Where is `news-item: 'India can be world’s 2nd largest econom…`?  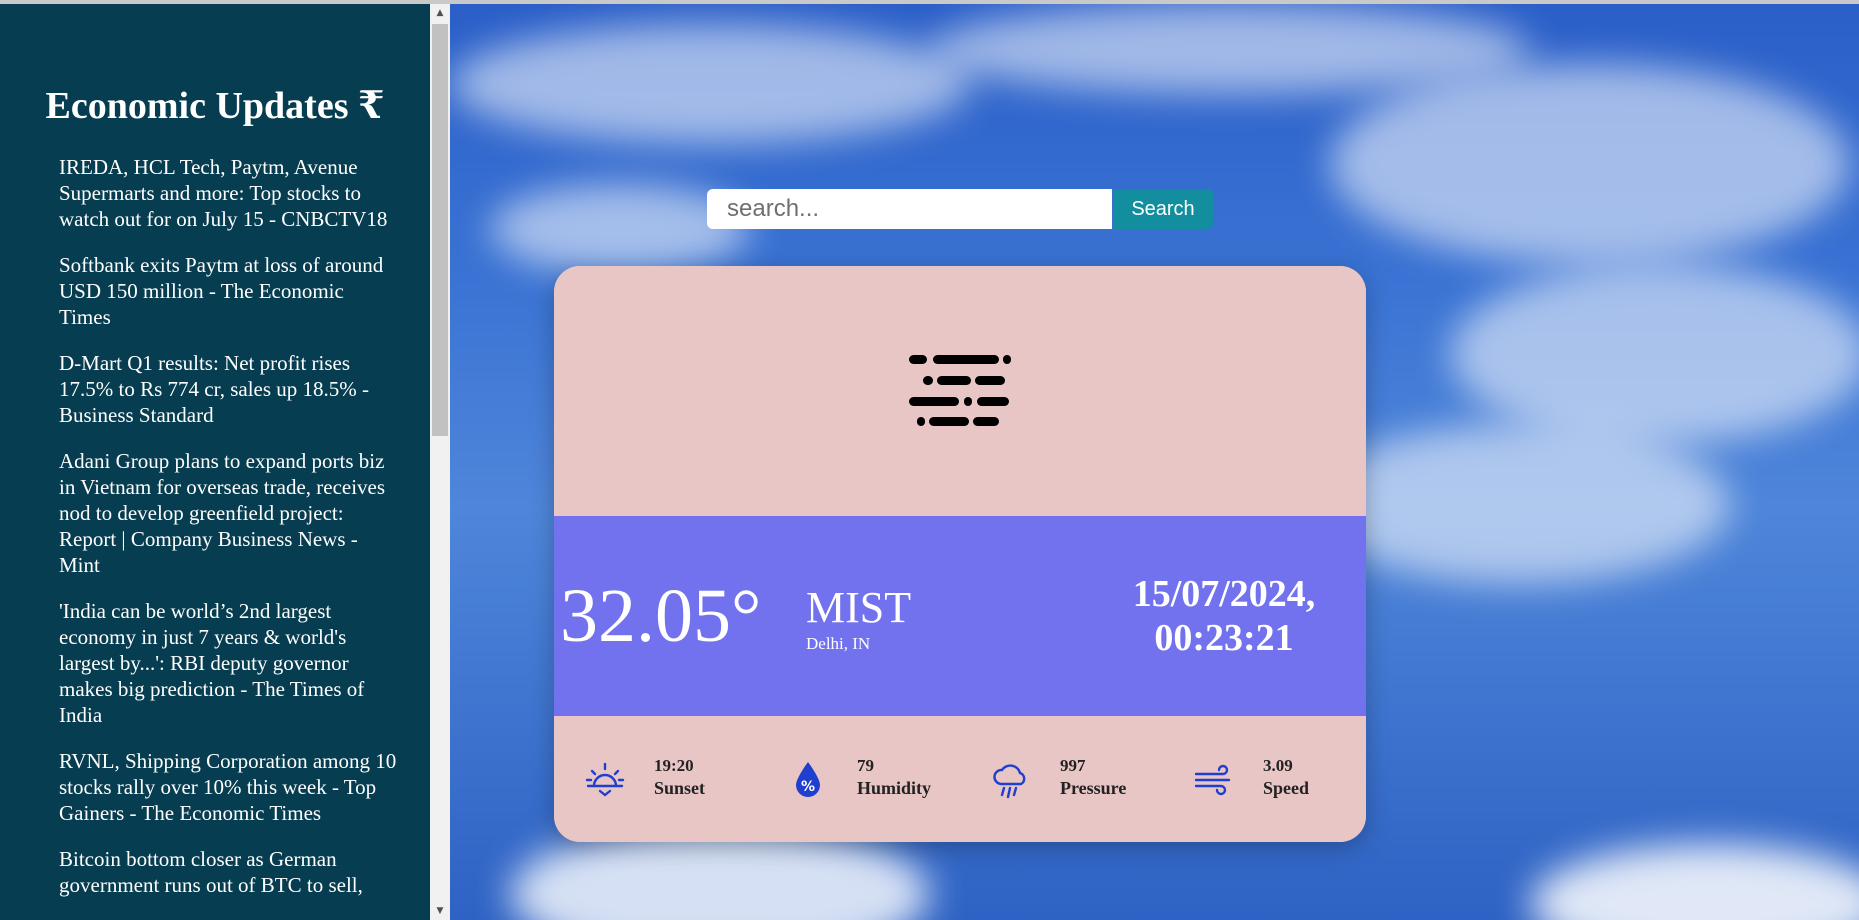
news-item: 'India can be world’s 2nd largest econom… is located at coordinates (229, 663).